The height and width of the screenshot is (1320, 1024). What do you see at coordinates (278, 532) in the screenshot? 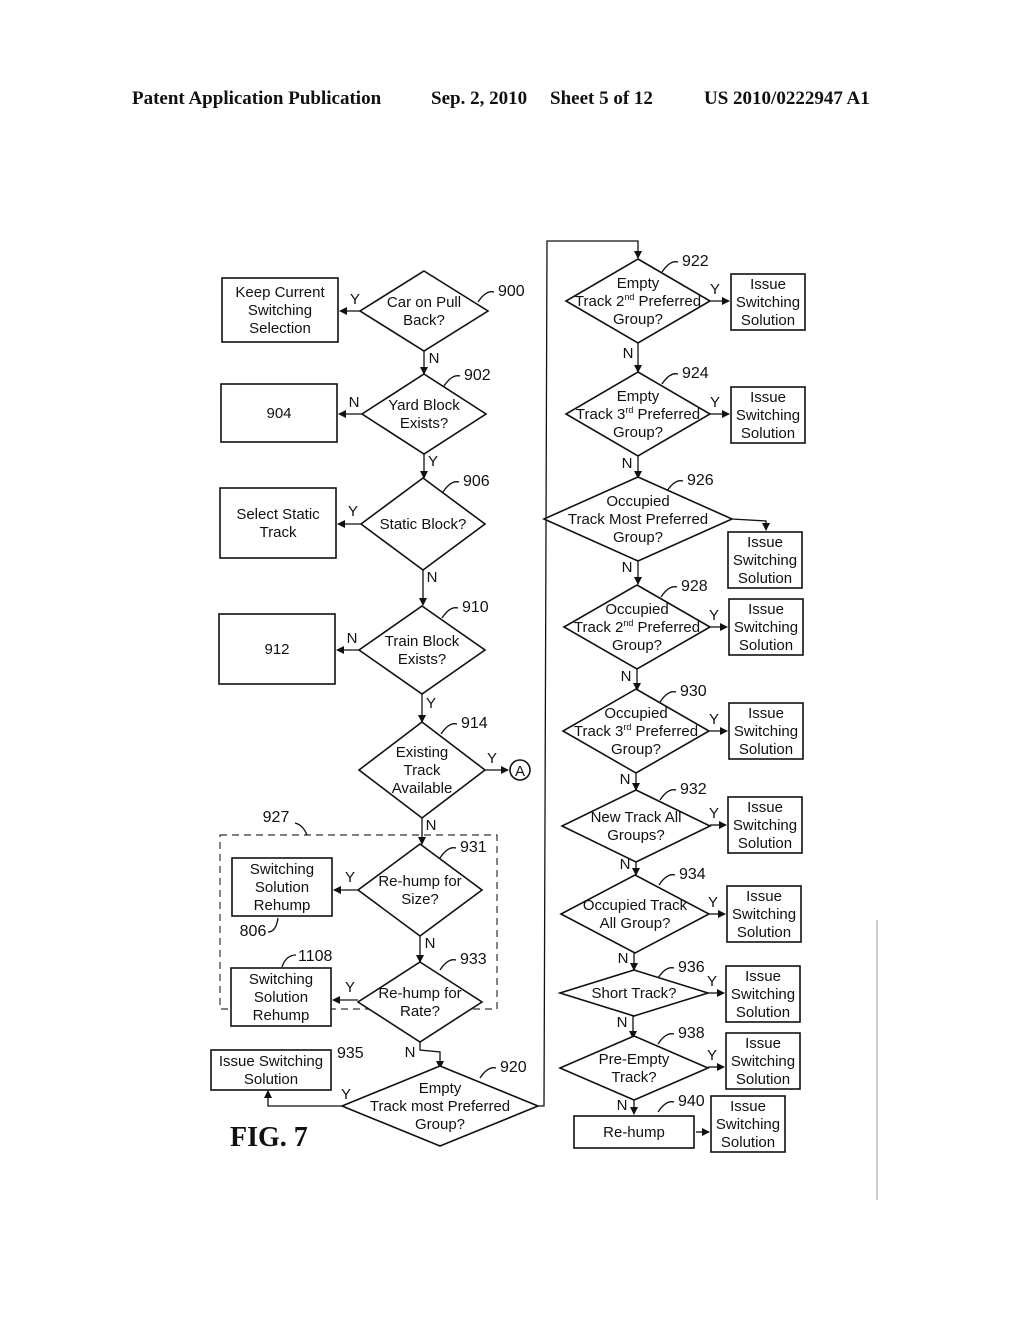
I see `select-static-track-box-text: Track` at bounding box center [278, 532].